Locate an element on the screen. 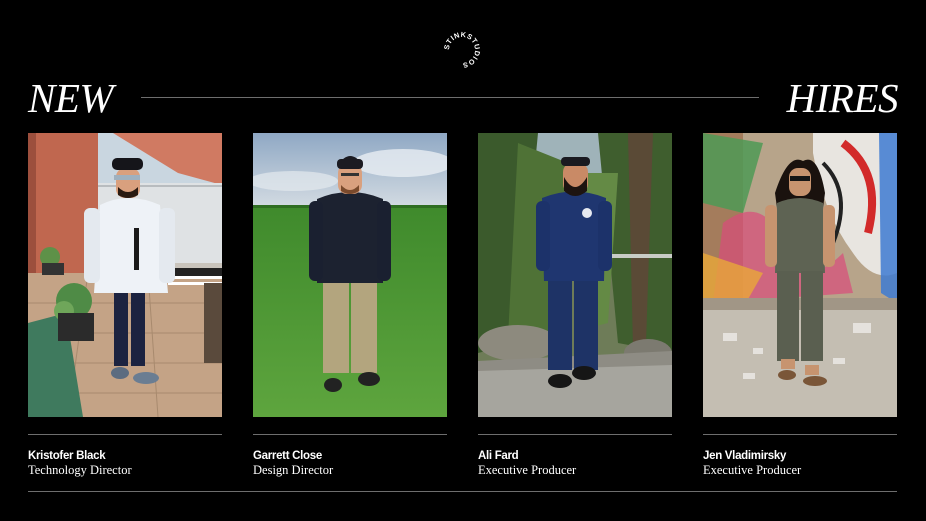 This screenshot has width=926, height=521. person-photo-field is located at coordinates (350, 275).